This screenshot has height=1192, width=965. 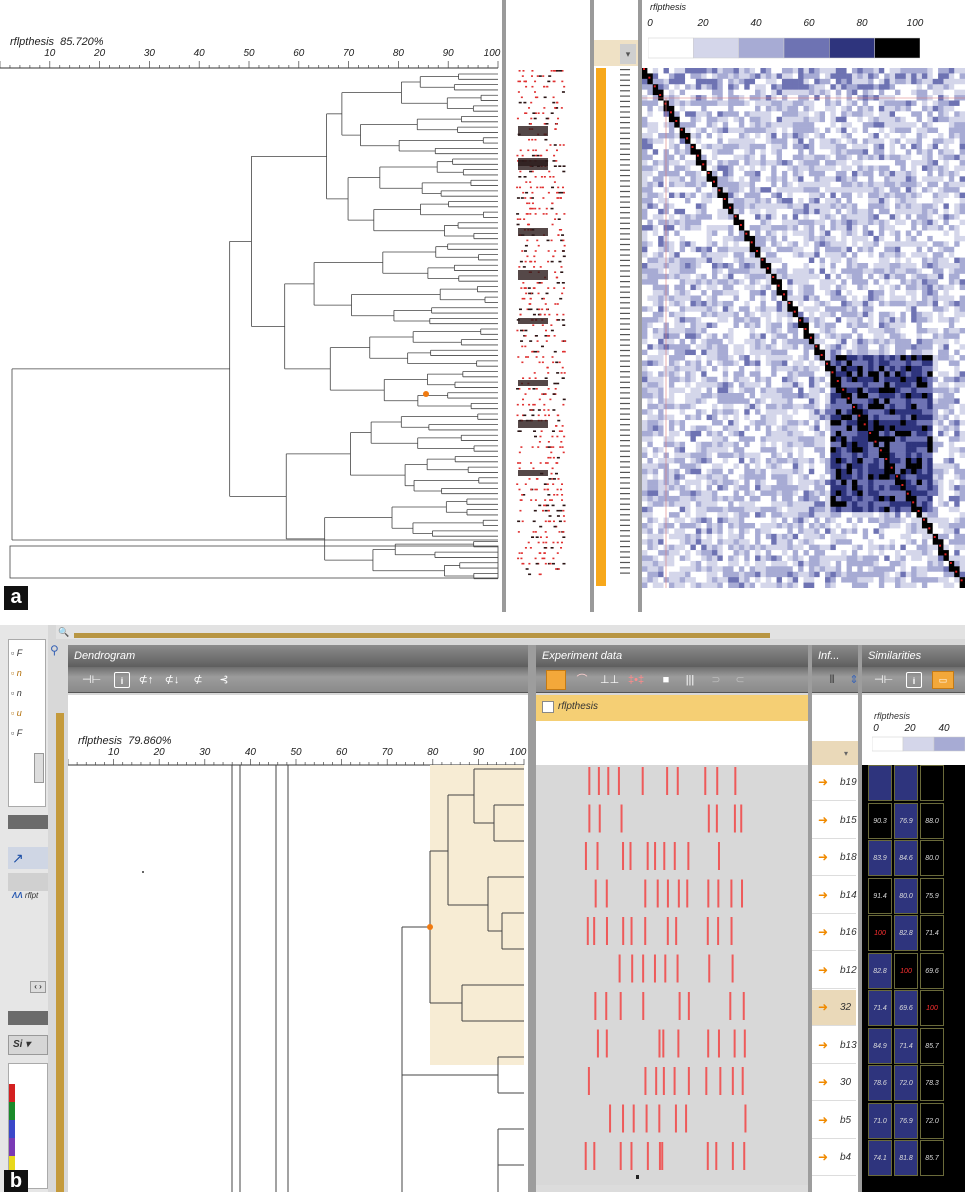 I want to click on similarity-cell: 78.6, so click(x=880, y=1083).